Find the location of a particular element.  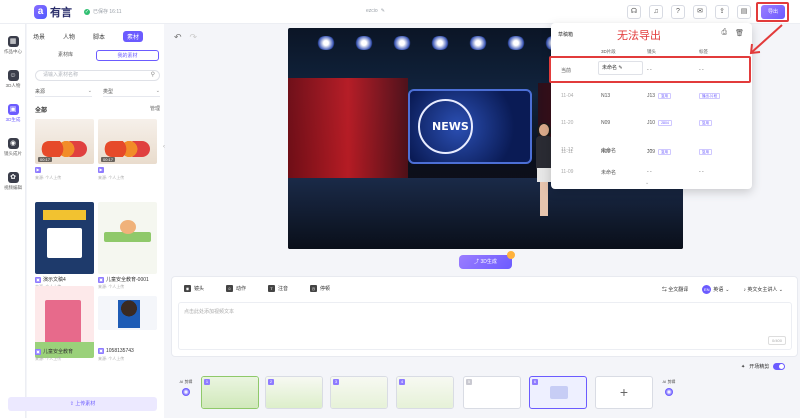

clip-number: 4 is located at coordinates (402, 382).